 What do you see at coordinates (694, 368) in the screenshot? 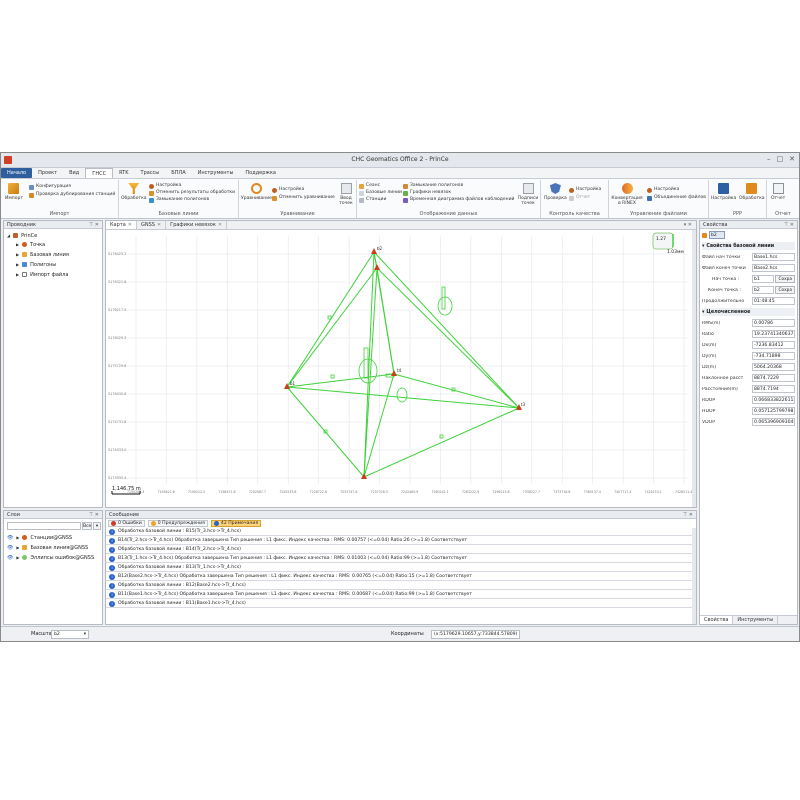
I see `map-vertical-scrollbar` at bounding box center [694, 368].